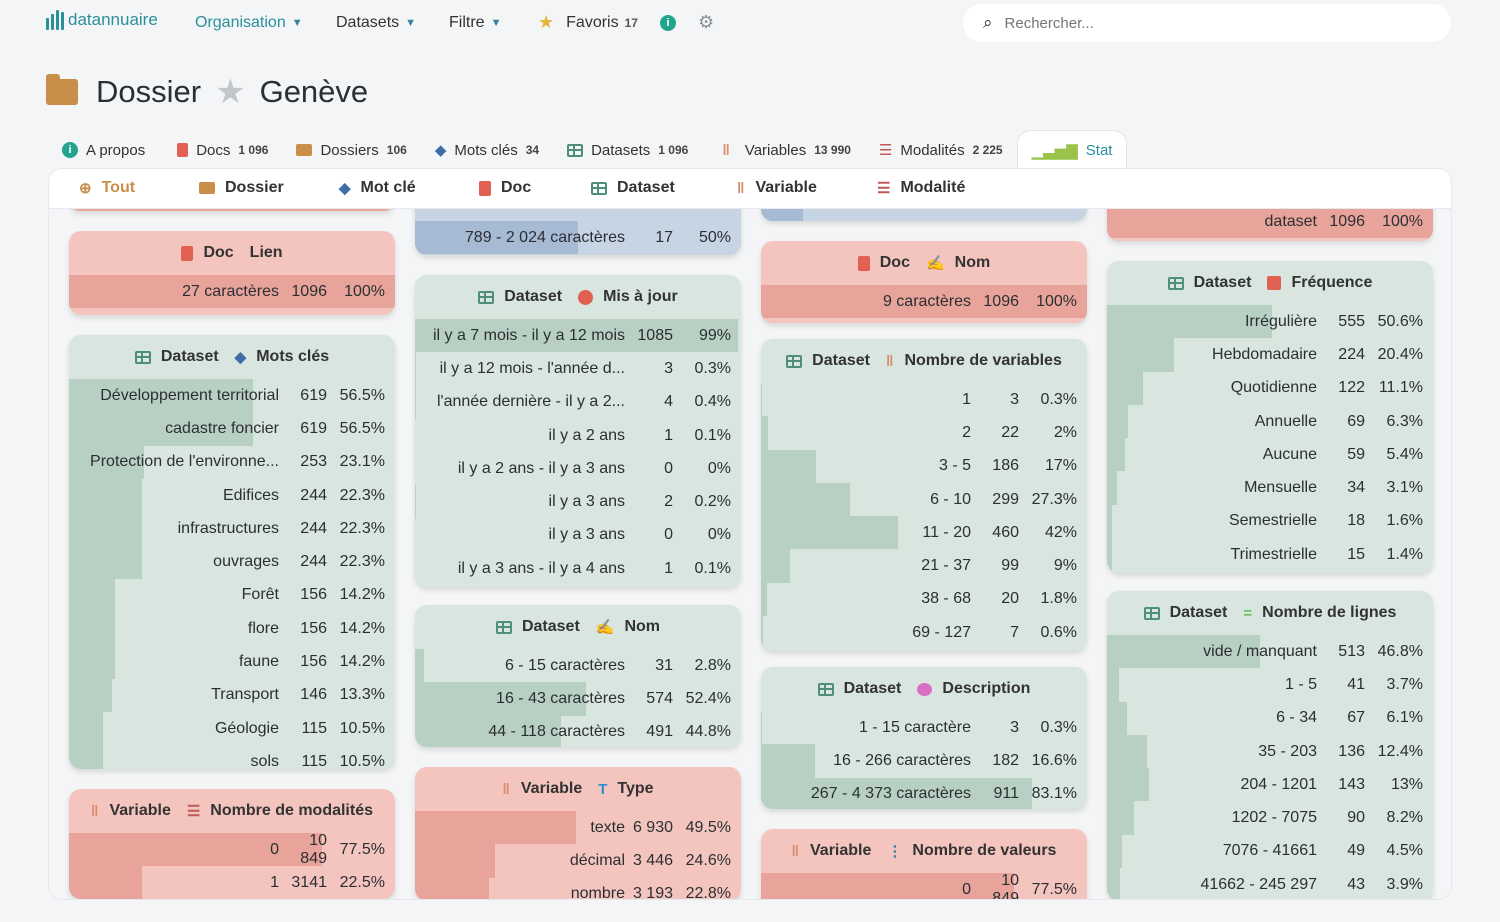  I want to click on stat-row: texte 6 930 49.5%, so click(578, 828).